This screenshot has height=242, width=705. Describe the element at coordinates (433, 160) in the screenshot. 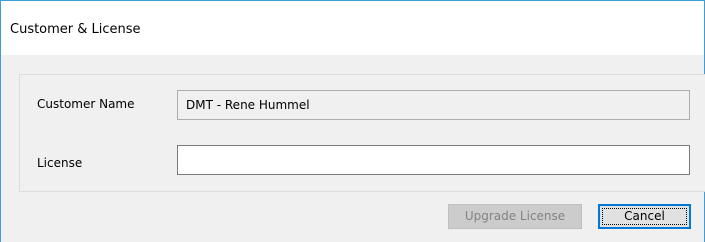

I see `license-input` at that location.